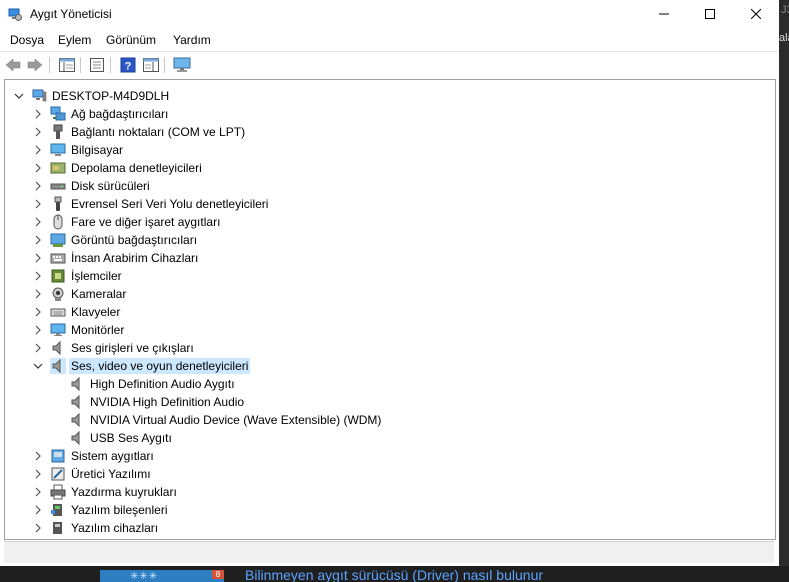  What do you see at coordinates (162, 576) in the screenshot?
I see `article-thumbnail: ✳✳✳ 8` at bounding box center [162, 576].